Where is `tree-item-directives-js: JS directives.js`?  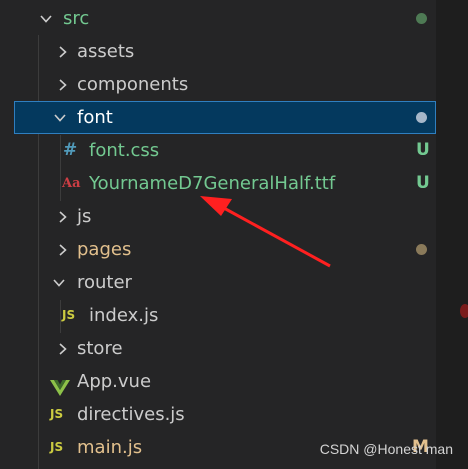 tree-item-directives-js: JS directives.js is located at coordinates (218, 414).